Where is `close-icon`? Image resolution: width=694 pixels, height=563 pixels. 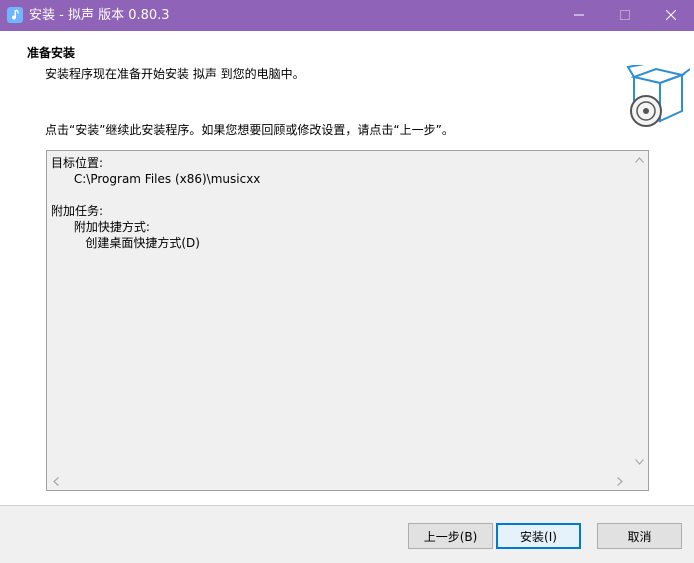
close-icon is located at coordinates (671, 15).